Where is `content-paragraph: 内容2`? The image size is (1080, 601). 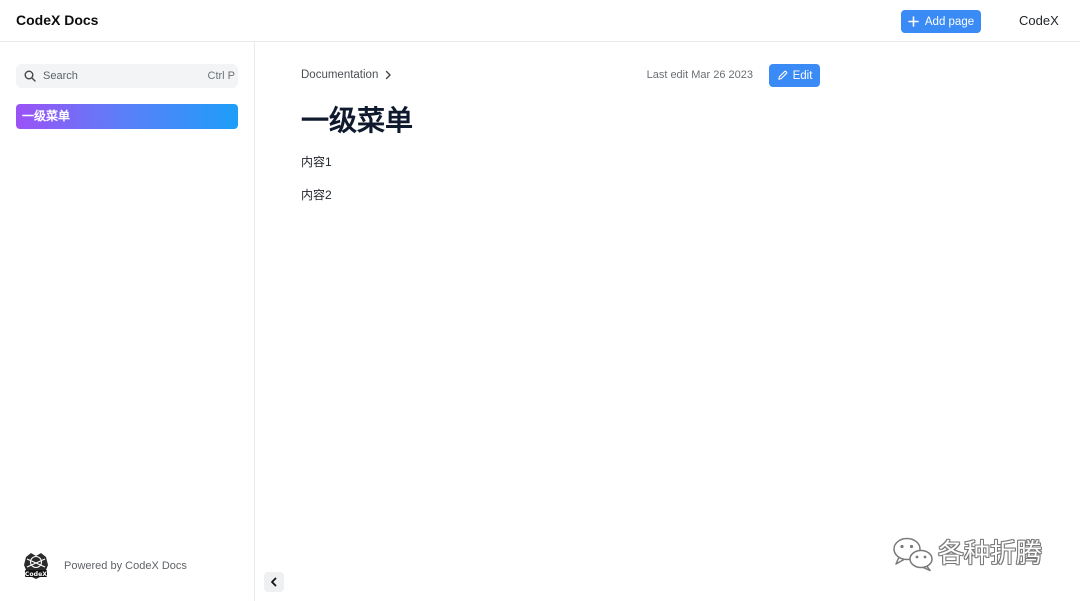 content-paragraph: 内容2 is located at coordinates (316, 195).